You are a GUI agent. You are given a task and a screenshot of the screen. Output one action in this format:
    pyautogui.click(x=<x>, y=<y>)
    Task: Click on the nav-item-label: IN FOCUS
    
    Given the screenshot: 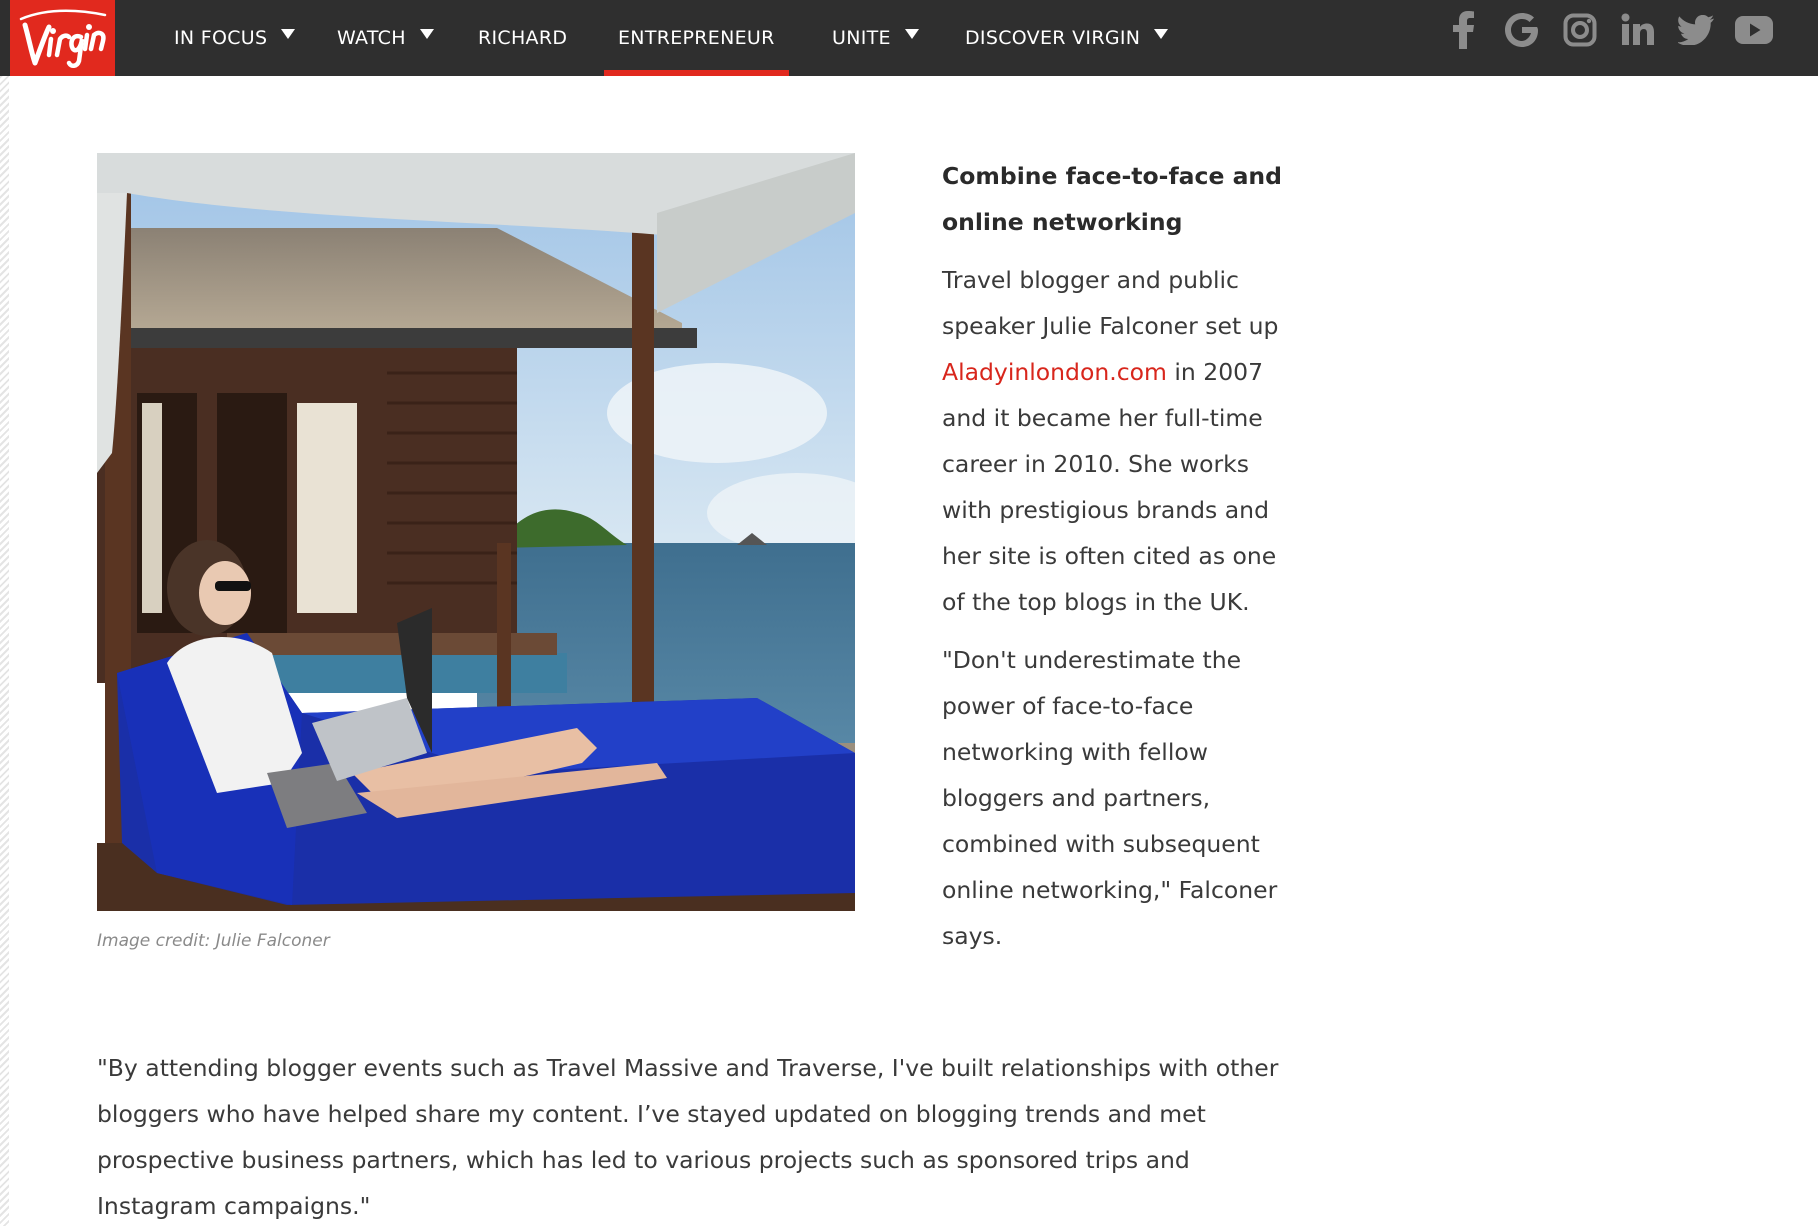 What is the action you would take?
    pyautogui.click(x=221, y=38)
    